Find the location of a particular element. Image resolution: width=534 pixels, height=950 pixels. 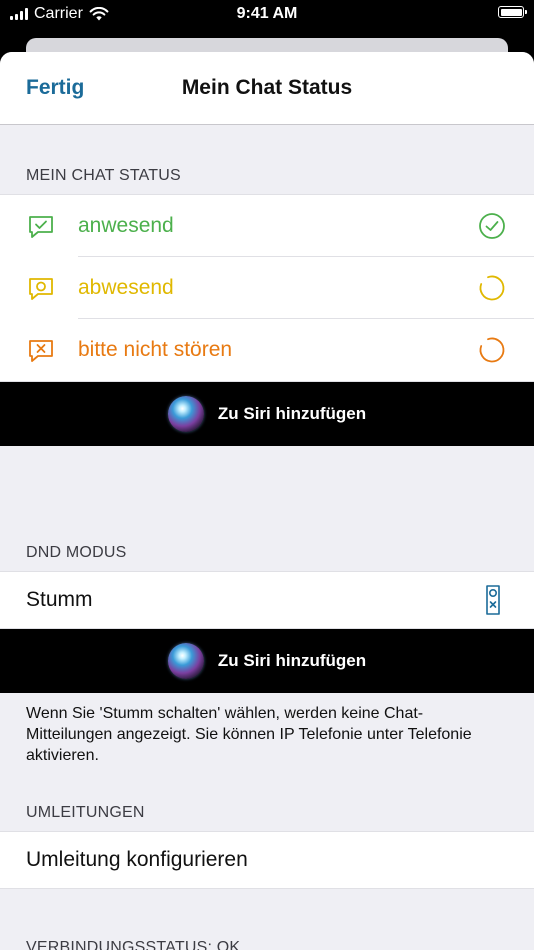

configure-forwarding-row: Umleitung konfigurieren is located at coordinates (267, 860).